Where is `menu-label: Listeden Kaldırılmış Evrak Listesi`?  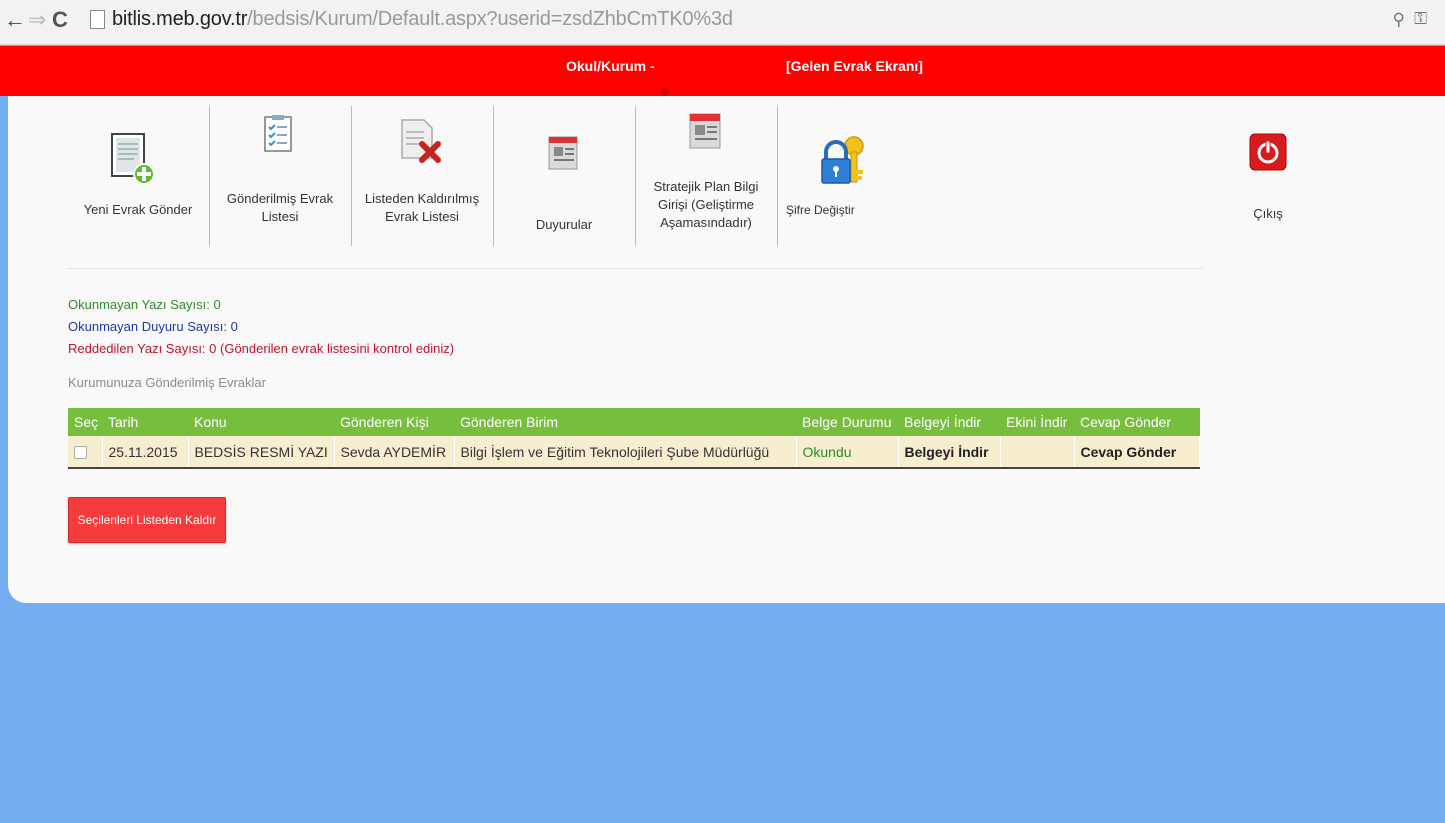
menu-label: Listeden Kaldırılmış Evrak Listesi is located at coordinates (422, 207).